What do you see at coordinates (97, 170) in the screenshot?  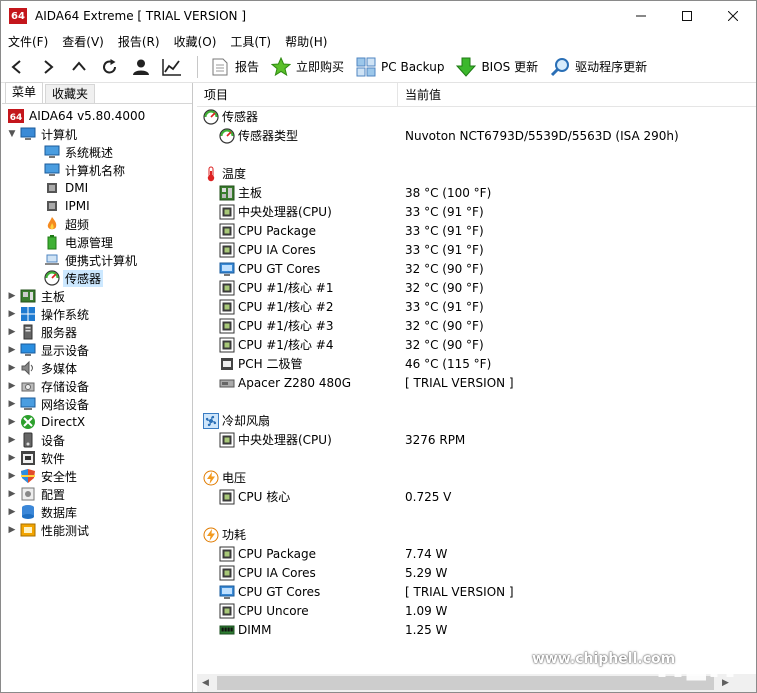 I see `tree-item-computer-name: 计算机名称` at bounding box center [97, 170].